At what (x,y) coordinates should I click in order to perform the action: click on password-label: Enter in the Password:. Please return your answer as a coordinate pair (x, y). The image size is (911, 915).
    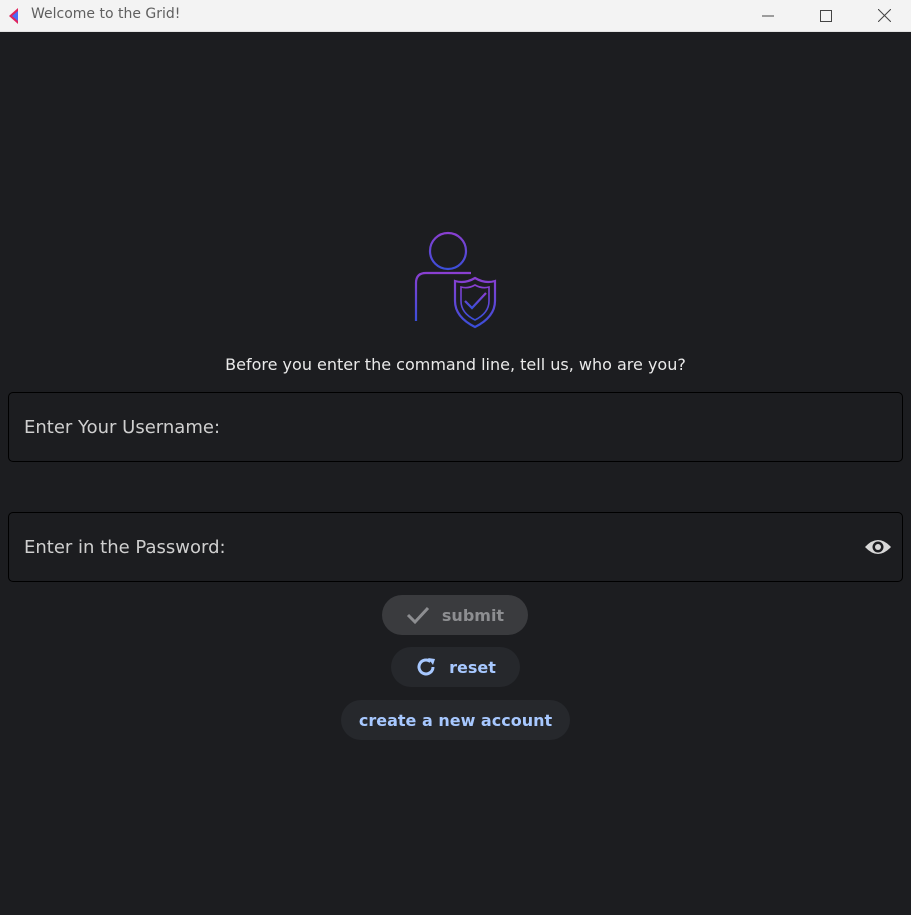
    Looking at the image, I should click on (125, 547).